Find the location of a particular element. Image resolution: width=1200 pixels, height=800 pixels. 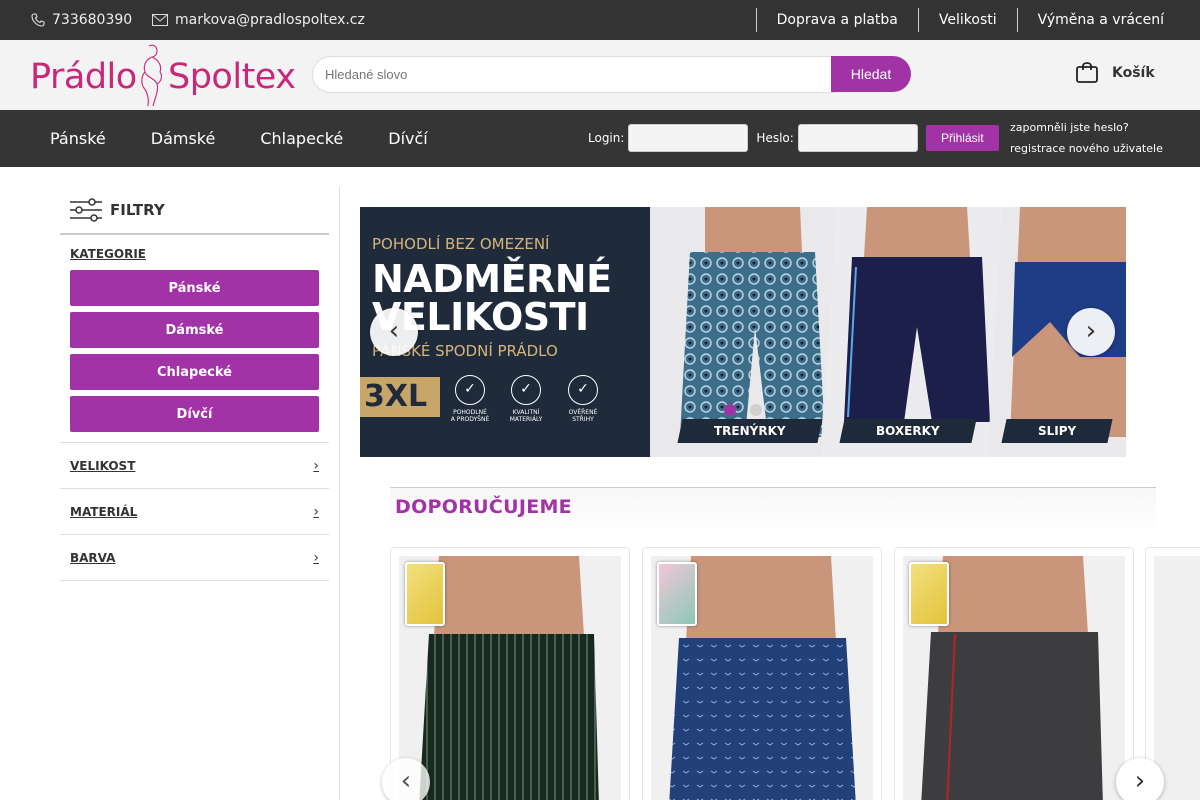

filters-header: FILTRY is located at coordinates (194, 211).